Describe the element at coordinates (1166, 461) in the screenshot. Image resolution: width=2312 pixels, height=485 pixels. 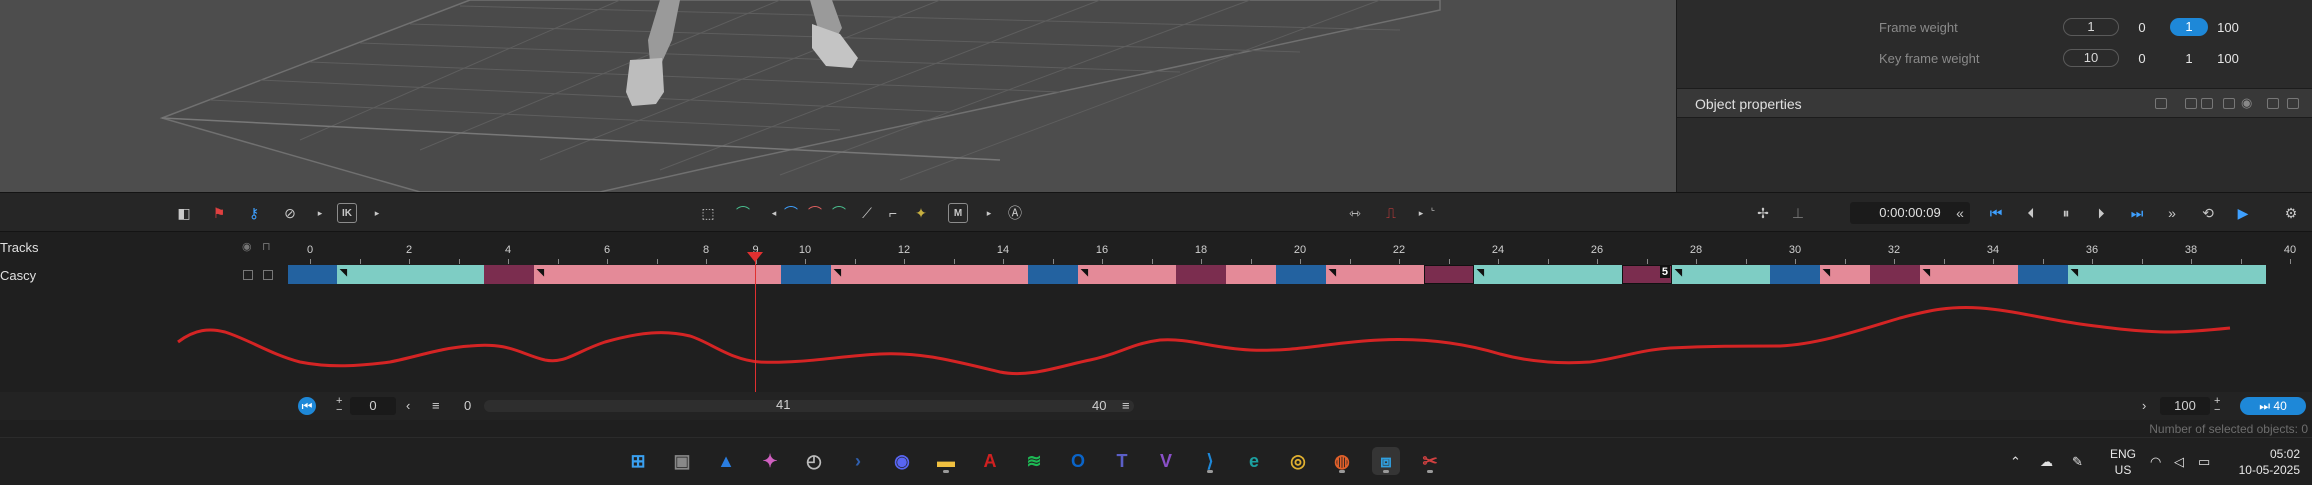
I see `visual-studio-icon: V` at that location.